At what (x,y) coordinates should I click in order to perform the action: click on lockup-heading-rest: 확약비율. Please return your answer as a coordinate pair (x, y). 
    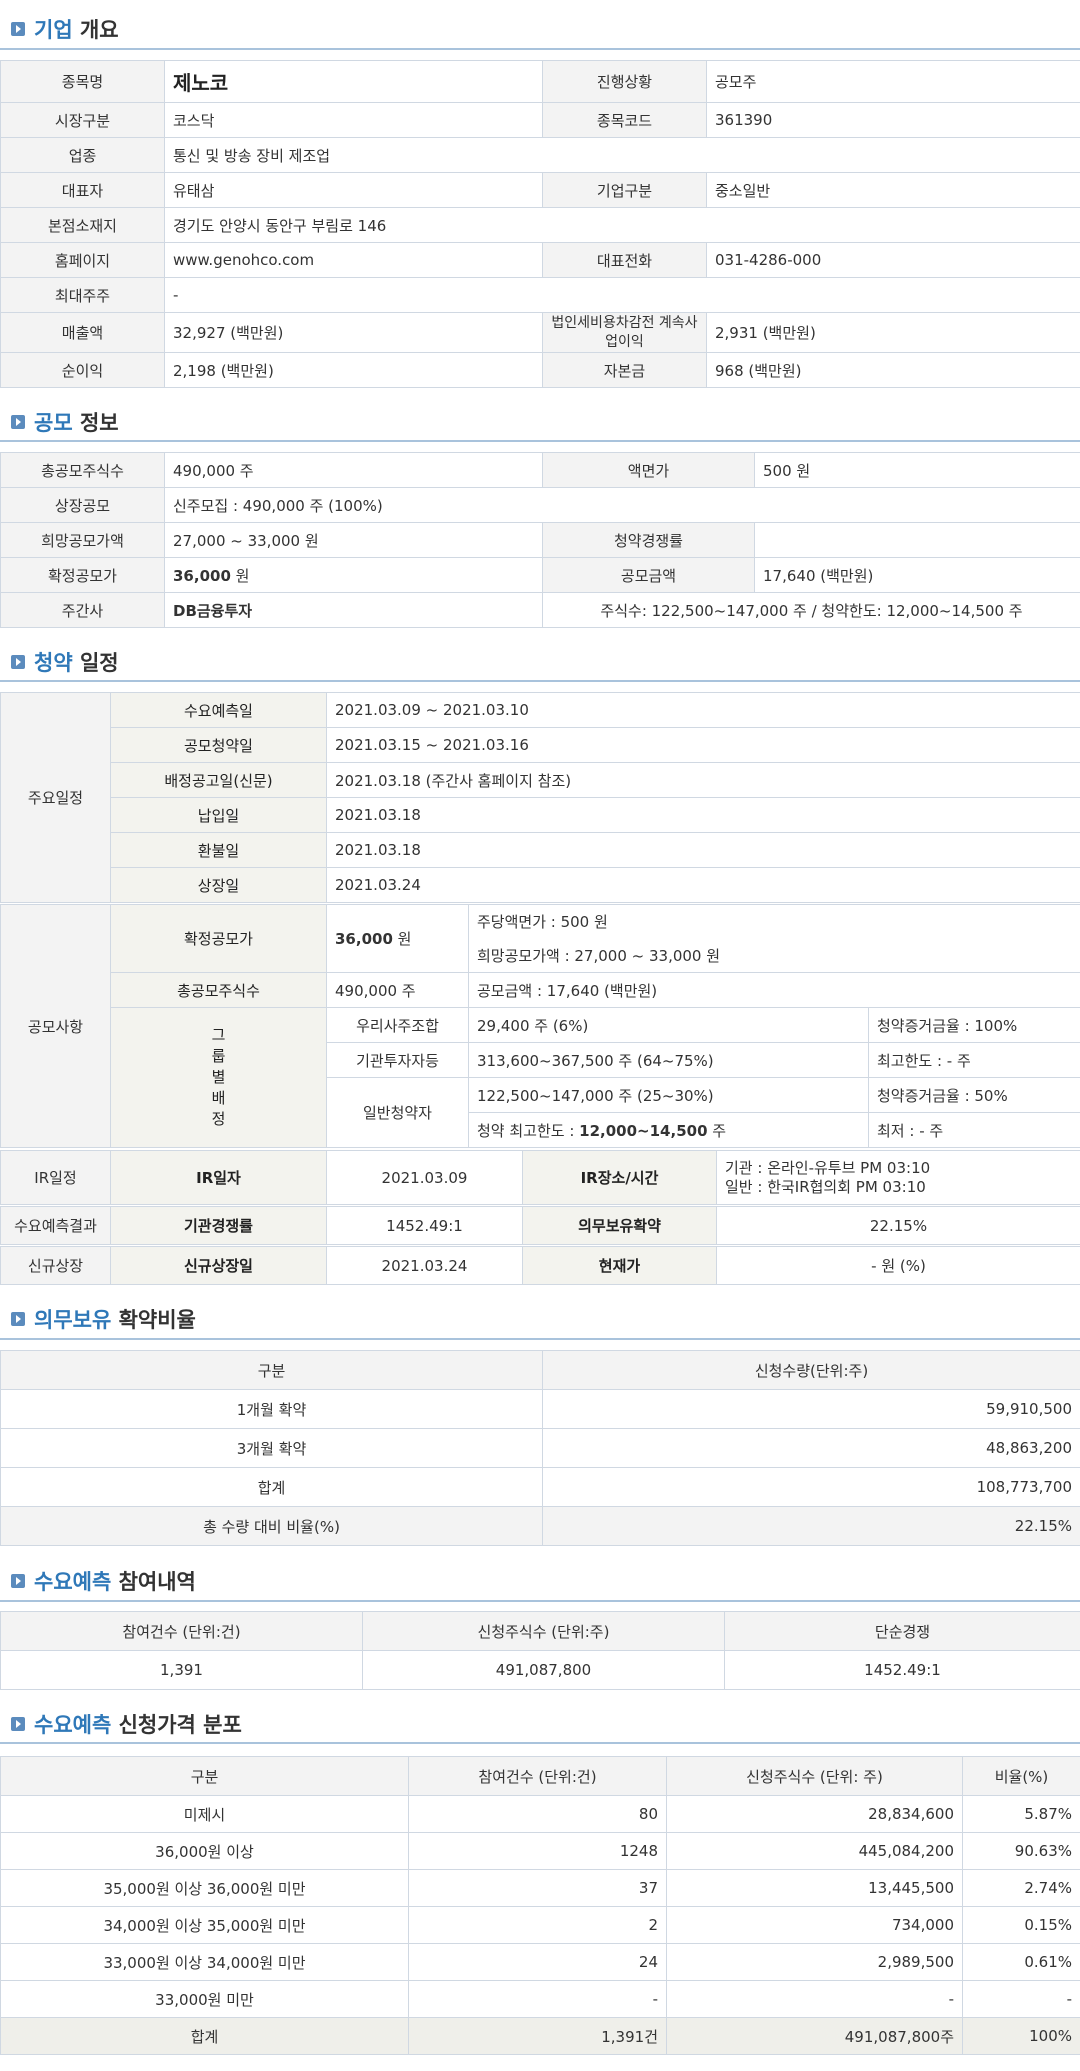
    Looking at the image, I should click on (157, 1320).